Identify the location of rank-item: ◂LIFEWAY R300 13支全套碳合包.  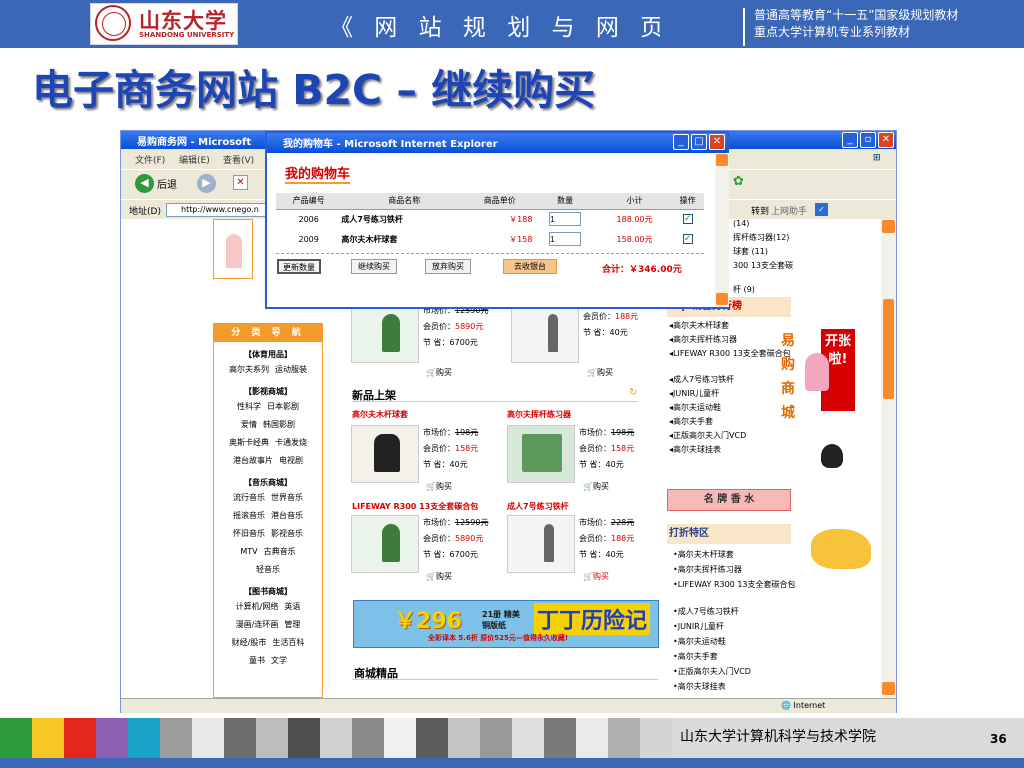
(730, 354).